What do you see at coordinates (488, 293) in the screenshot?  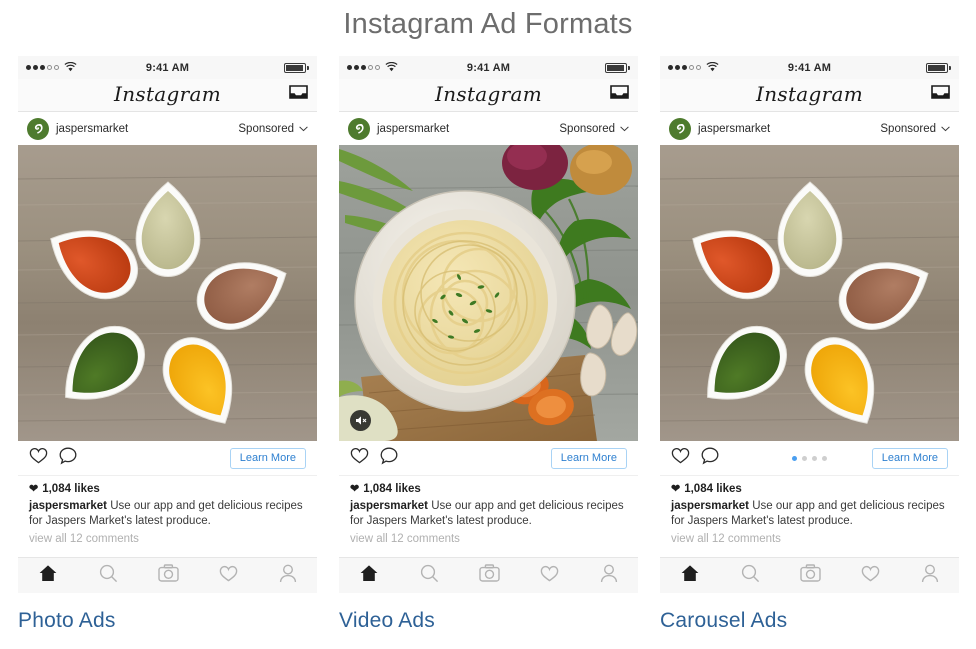 I see `ad-media-video` at bounding box center [488, 293].